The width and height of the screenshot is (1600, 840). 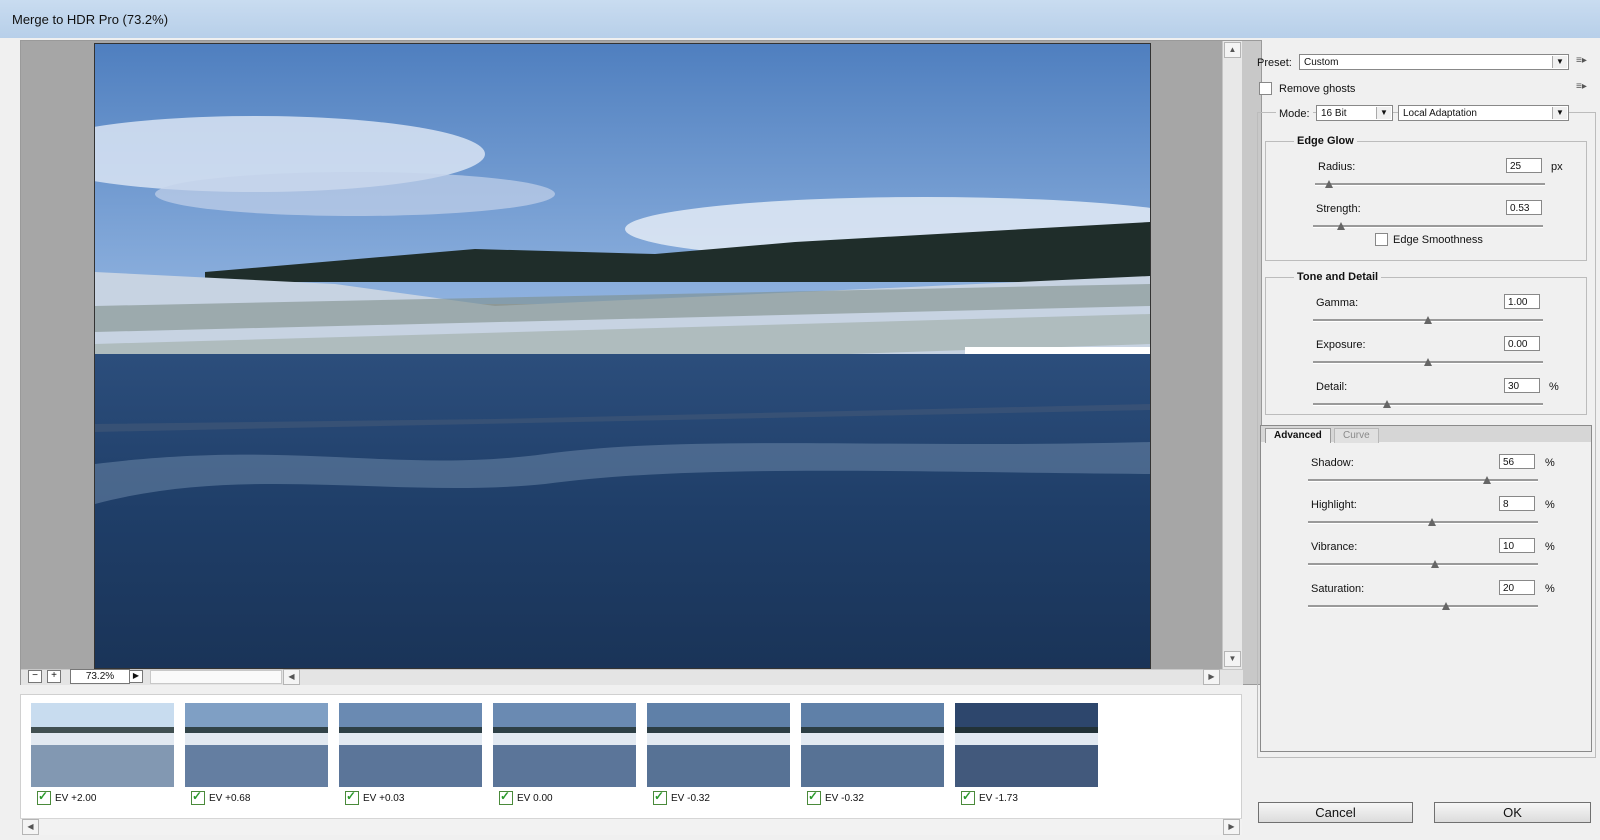 I want to click on strength-slider-track, so click(x=1428, y=226).